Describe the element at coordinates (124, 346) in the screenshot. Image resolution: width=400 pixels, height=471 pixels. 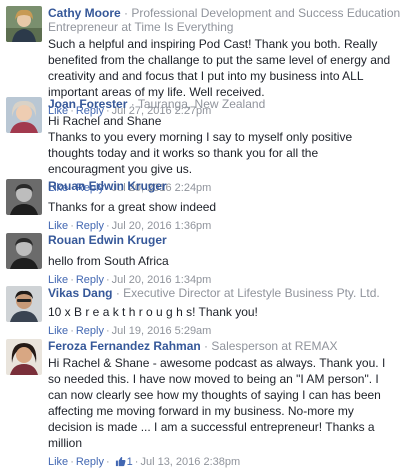
I see `commenter-name: Feroza Fernandez Rahman` at that location.